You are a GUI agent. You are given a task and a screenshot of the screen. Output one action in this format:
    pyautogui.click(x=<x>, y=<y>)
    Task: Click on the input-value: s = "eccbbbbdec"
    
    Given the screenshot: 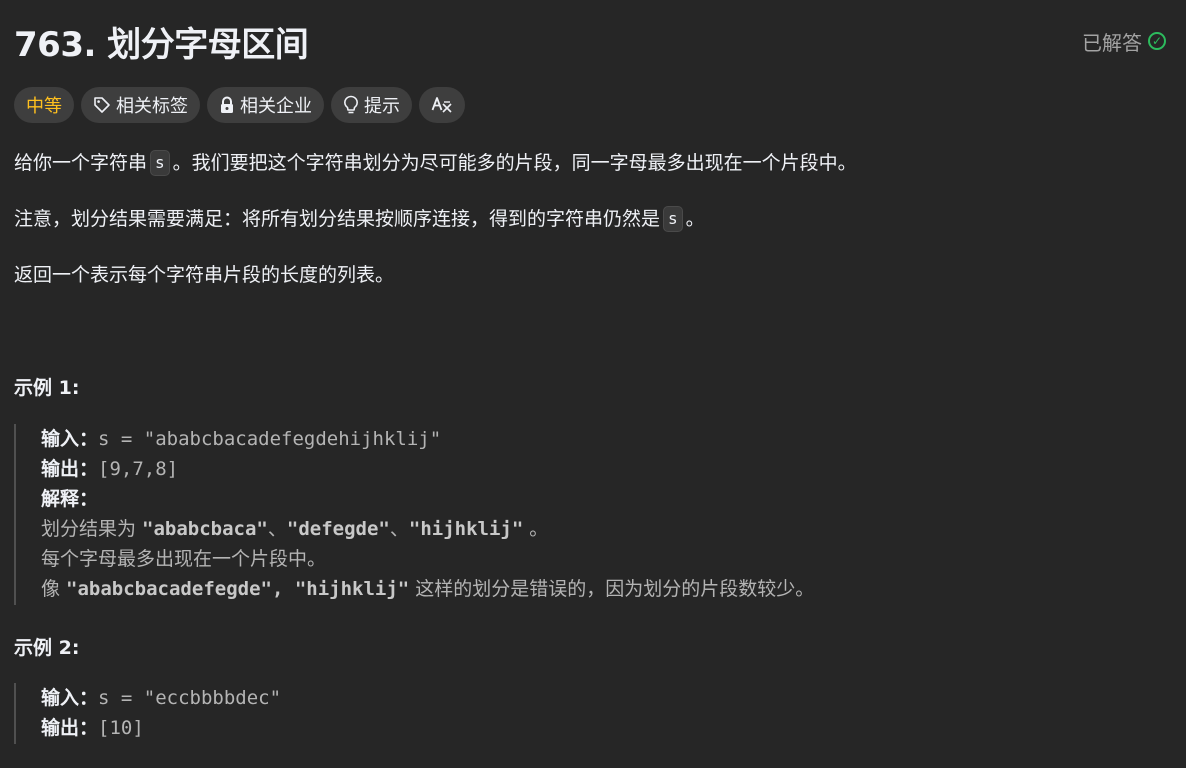 What is the action you would take?
    pyautogui.click(x=190, y=698)
    